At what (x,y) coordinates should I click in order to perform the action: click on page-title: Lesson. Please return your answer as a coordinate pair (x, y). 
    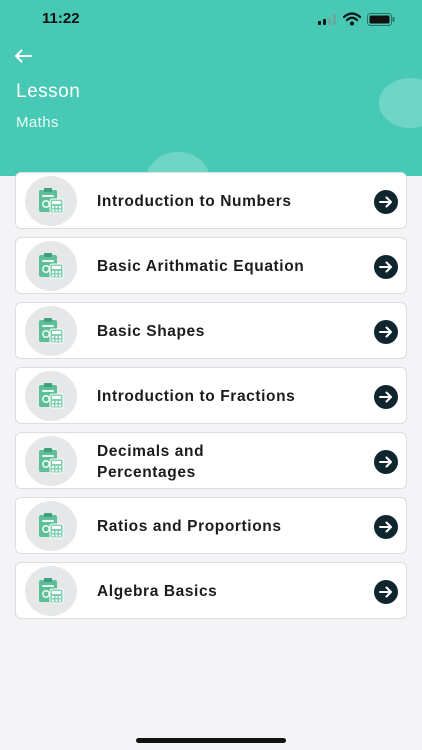
    Looking at the image, I should click on (48, 91).